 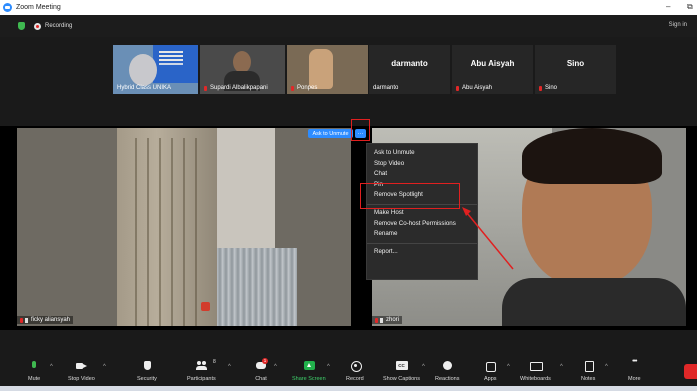 What do you see at coordinates (201, 366) in the screenshot?
I see `participants-icon` at bounding box center [201, 366].